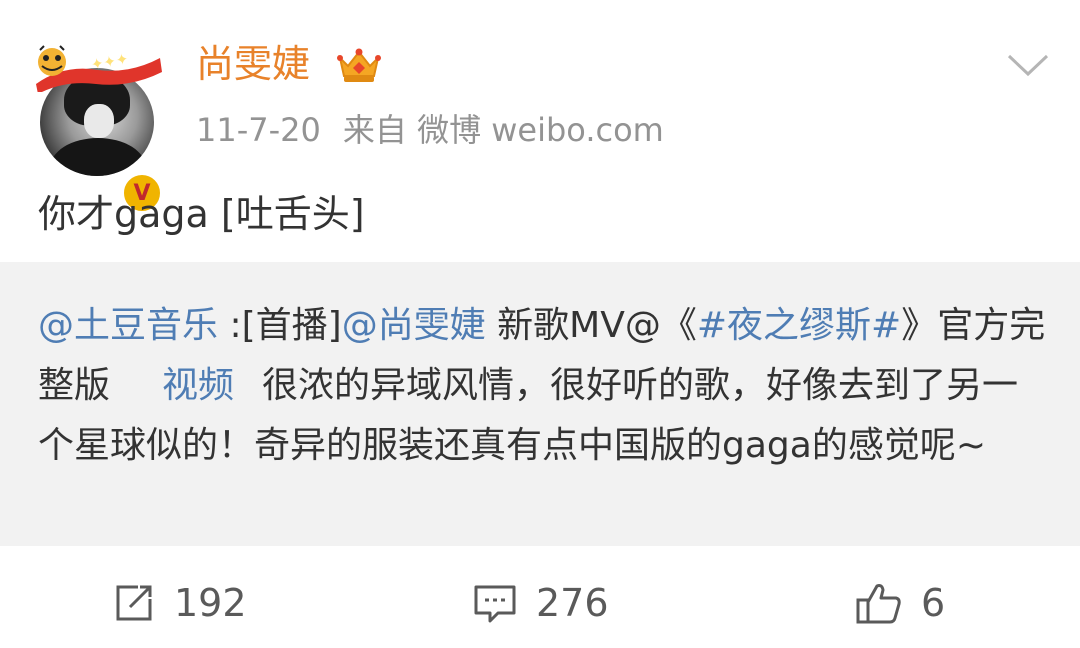 Image resolution: width=1080 pixels, height=648 pixels. I want to click on comment-button: 276, so click(540, 603).